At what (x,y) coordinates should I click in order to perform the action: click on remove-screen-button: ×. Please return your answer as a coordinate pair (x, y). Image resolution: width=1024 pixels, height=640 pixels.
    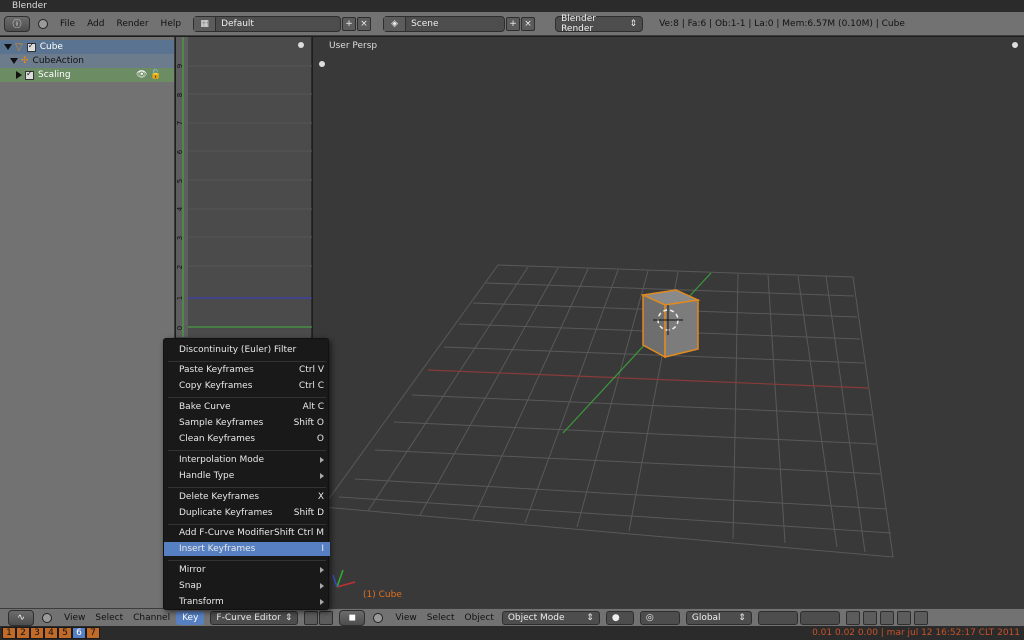
    Looking at the image, I should click on (364, 23).